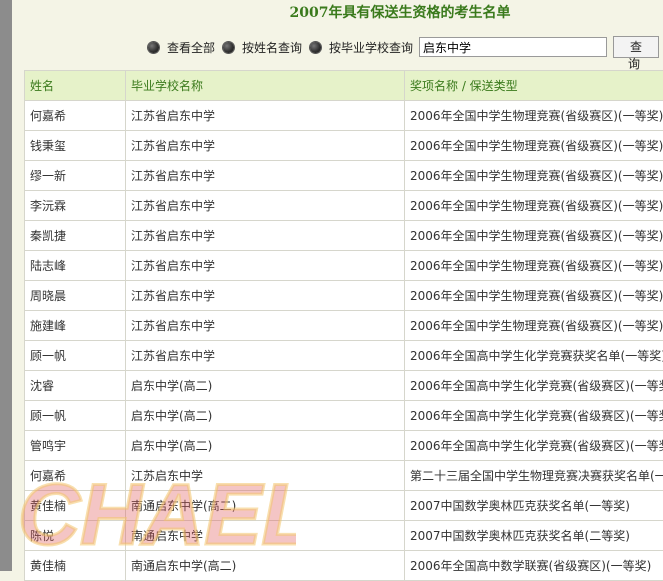 This screenshot has height=581, width=663. I want to click on query-button: 查 询, so click(636, 47).